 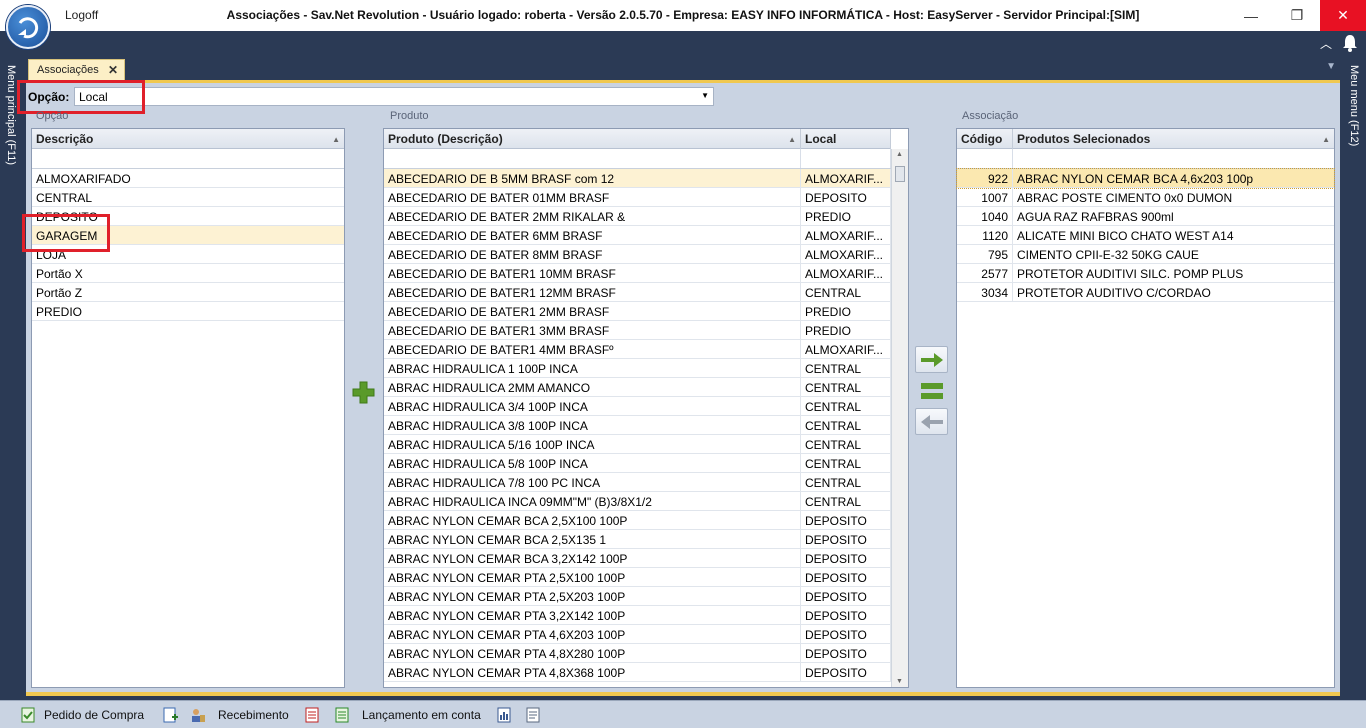 I want to click on produto-scrollbar: ▲ ▼, so click(x=899, y=418).